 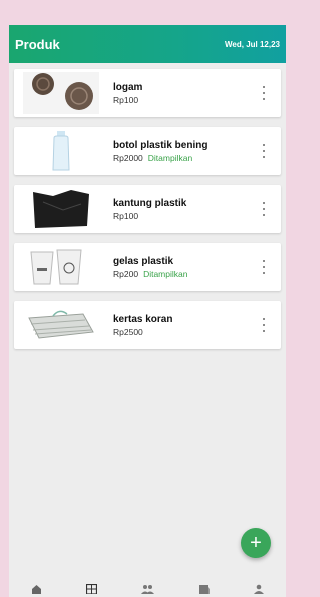 I want to click on product-price: Rp2000, so click(x=128, y=157).